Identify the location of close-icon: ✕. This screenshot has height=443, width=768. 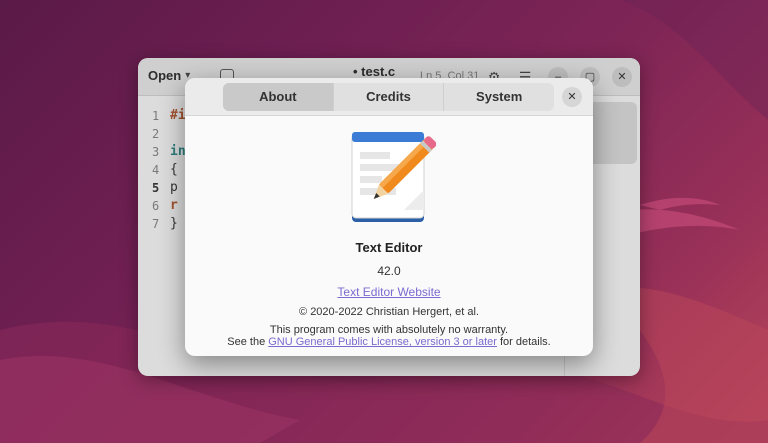
(572, 97).